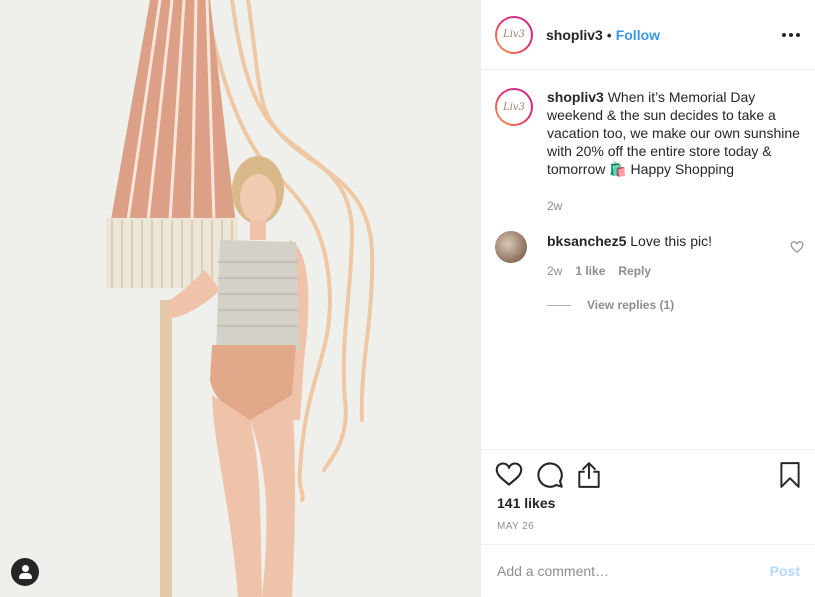 The height and width of the screenshot is (597, 815). Describe the element at coordinates (25, 568) in the screenshot. I see `user-tag-icon-head` at that location.